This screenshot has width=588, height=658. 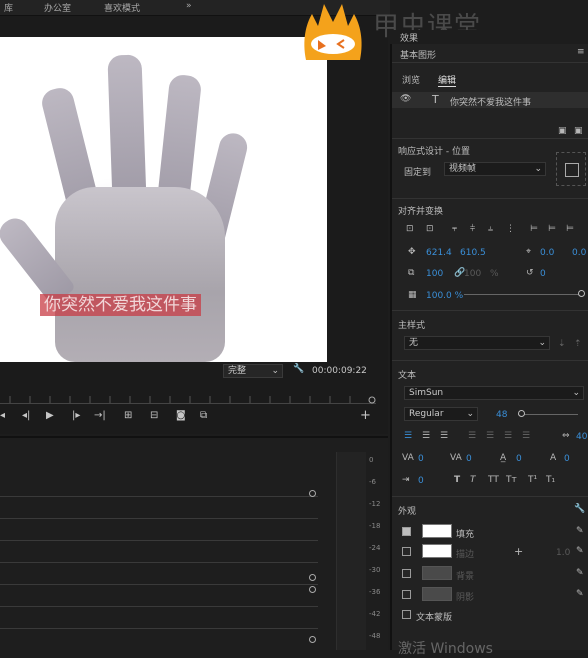 I want to click on distribute-icon: ⋮, so click(x=510, y=229).